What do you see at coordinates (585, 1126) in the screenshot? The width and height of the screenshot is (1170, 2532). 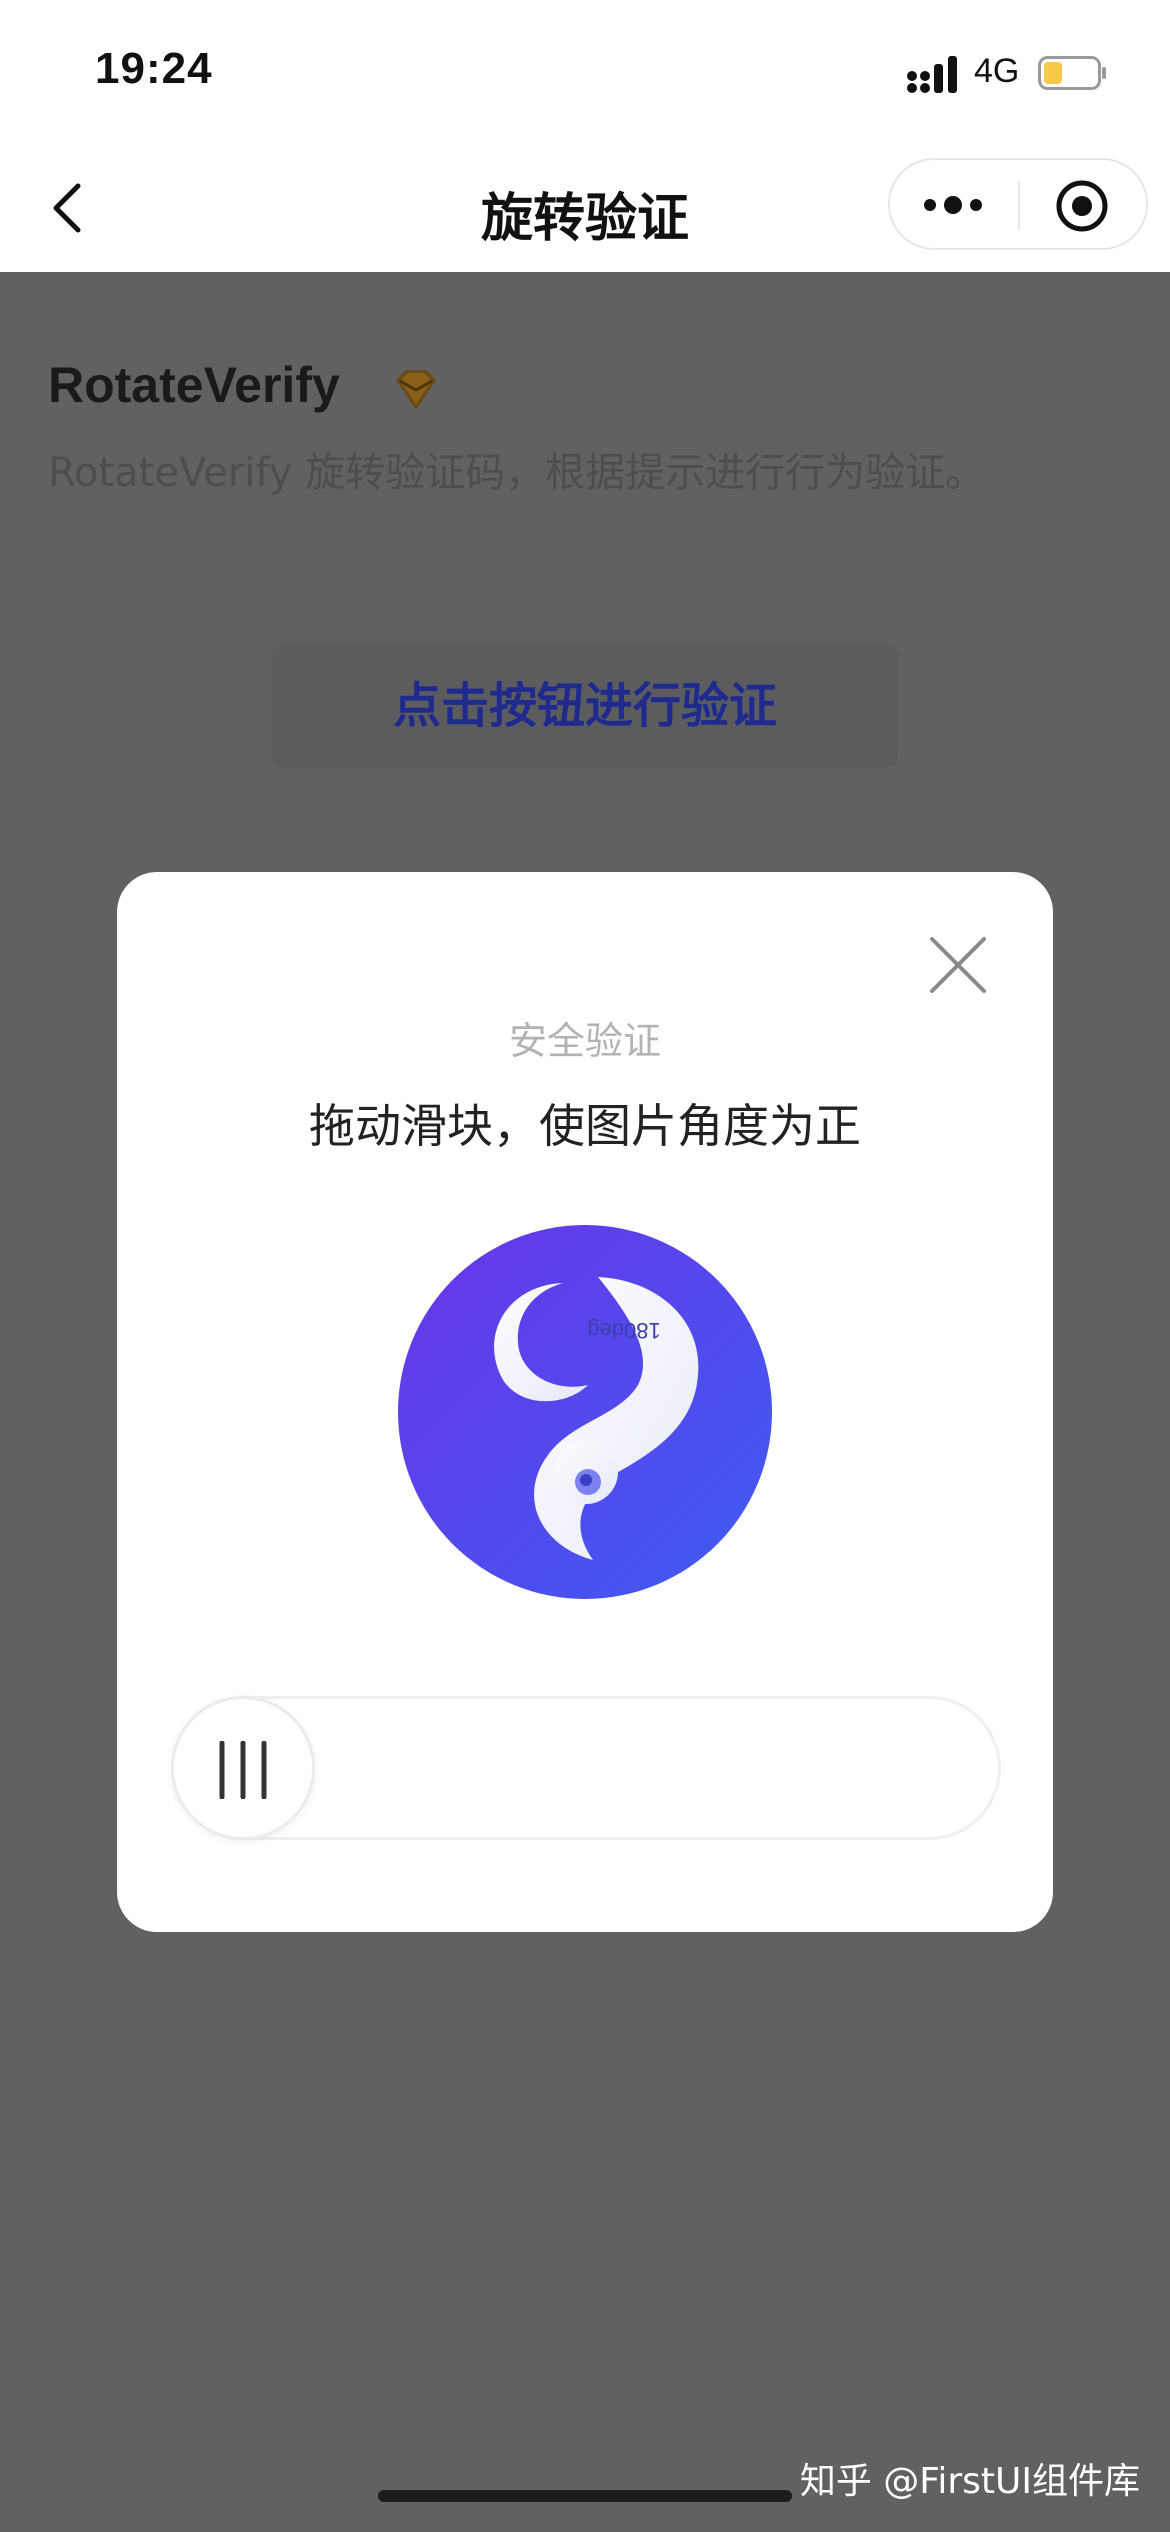 I see `modal-instruction: 拖动滑块，使图片角度为正` at bounding box center [585, 1126].